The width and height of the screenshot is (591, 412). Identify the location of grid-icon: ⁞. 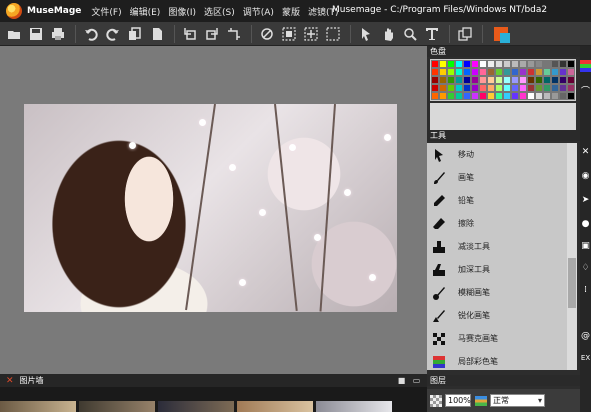
(585, 290).